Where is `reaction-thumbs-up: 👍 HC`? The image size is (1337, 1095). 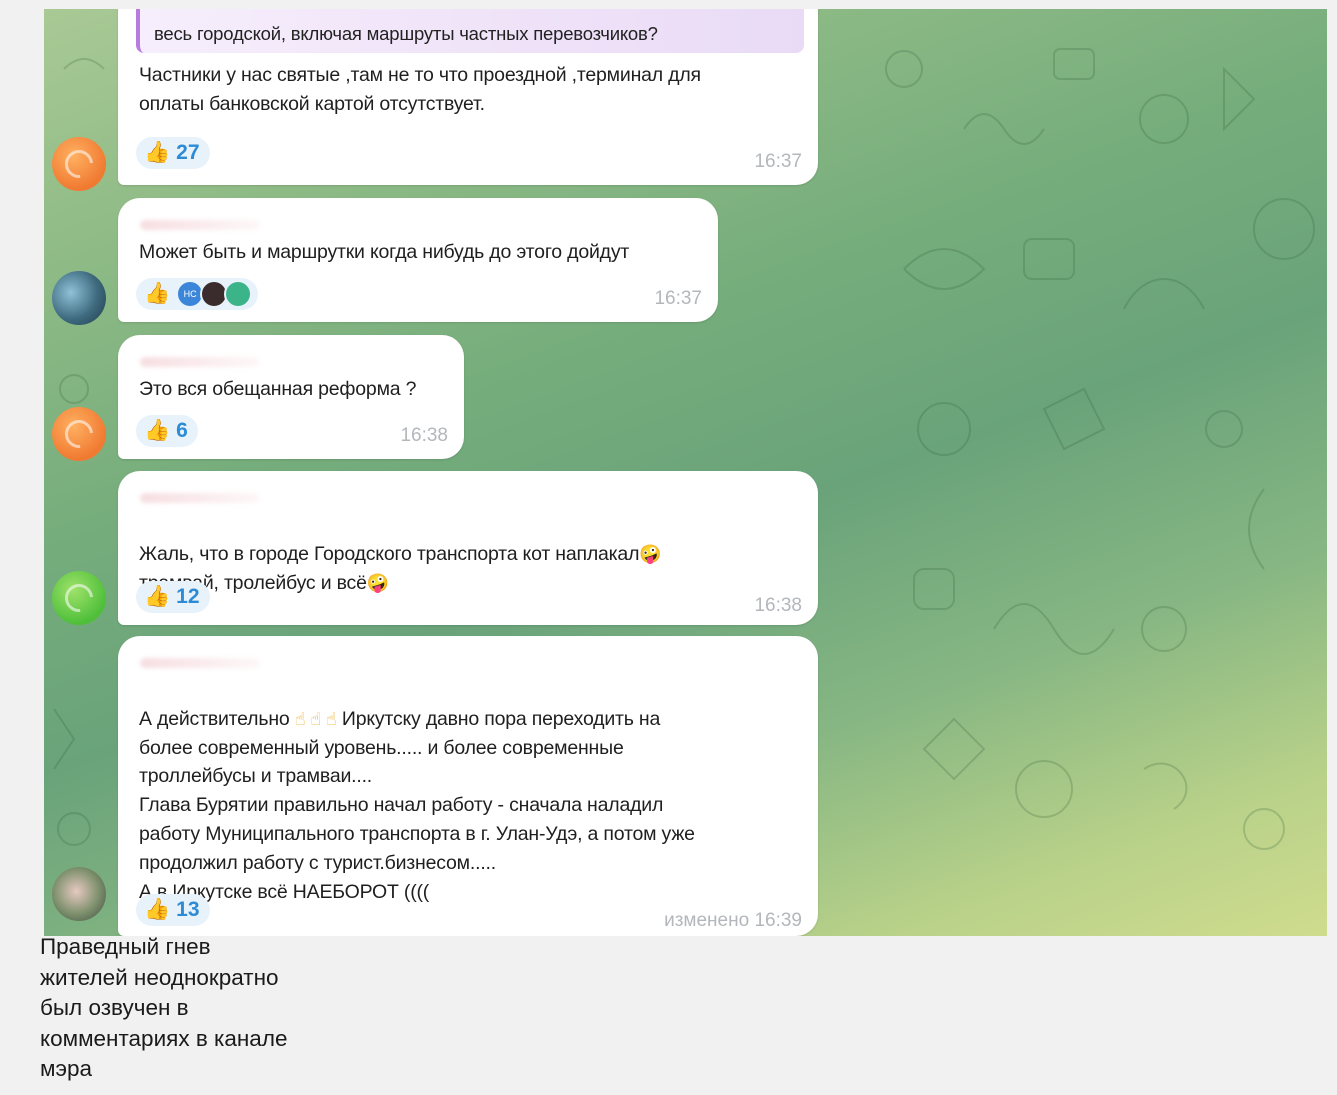
reaction-thumbs-up: 👍 HC is located at coordinates (197, 294).